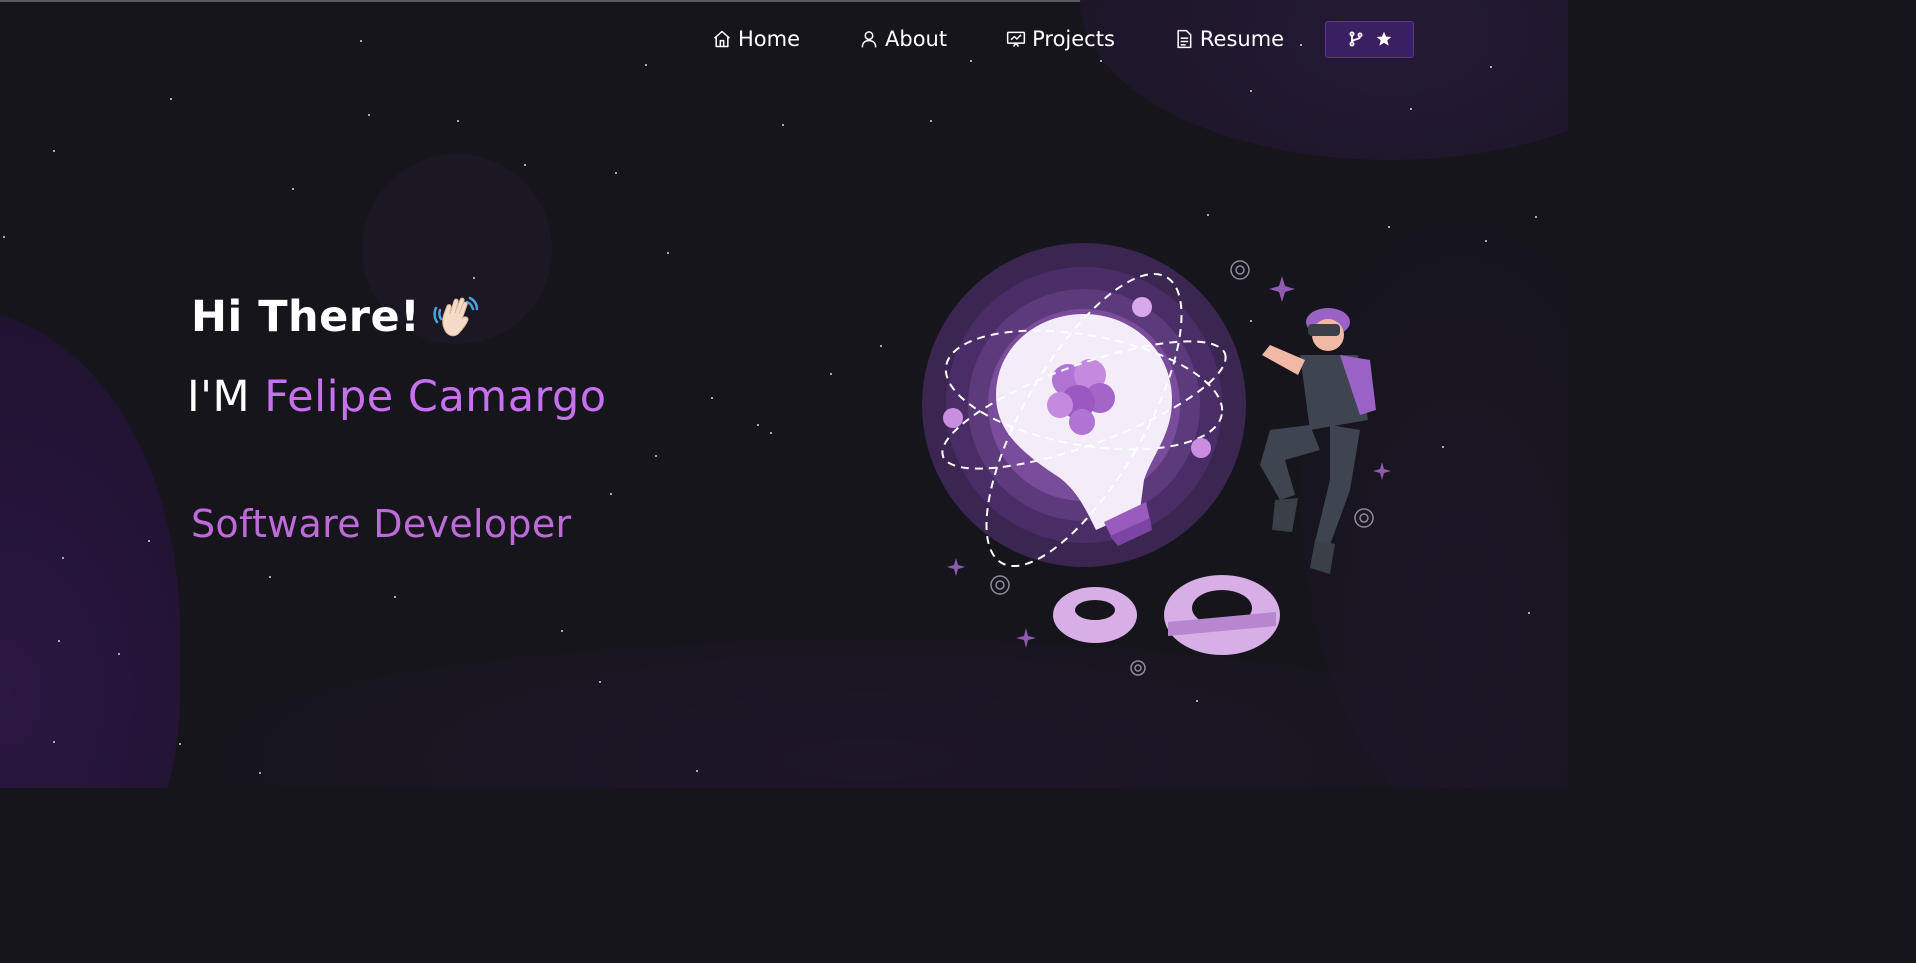  What do you see at coordinates (456, 316) in the screenshot?
I see `waving-hand-icon` at bounding box center [456, 316].